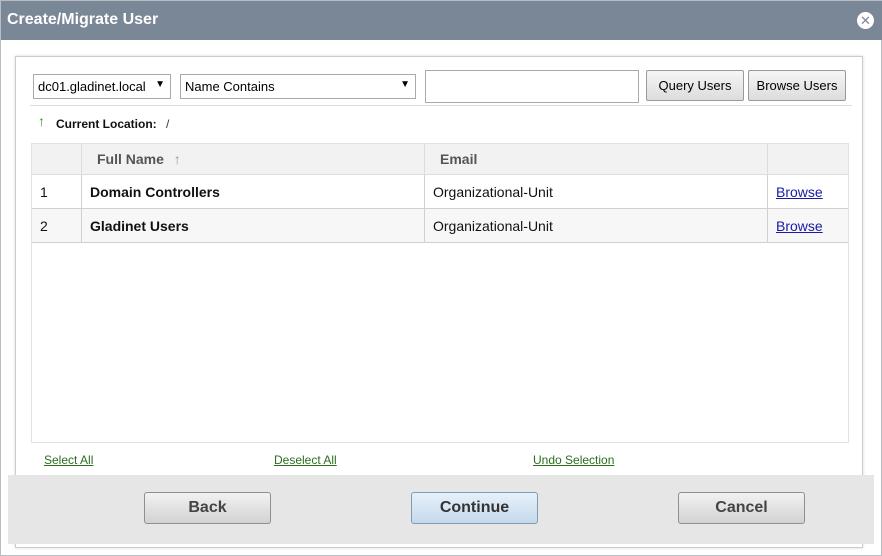  I want to click on domain-select: dc01.gladinet.local ▼, so click(102, 86).